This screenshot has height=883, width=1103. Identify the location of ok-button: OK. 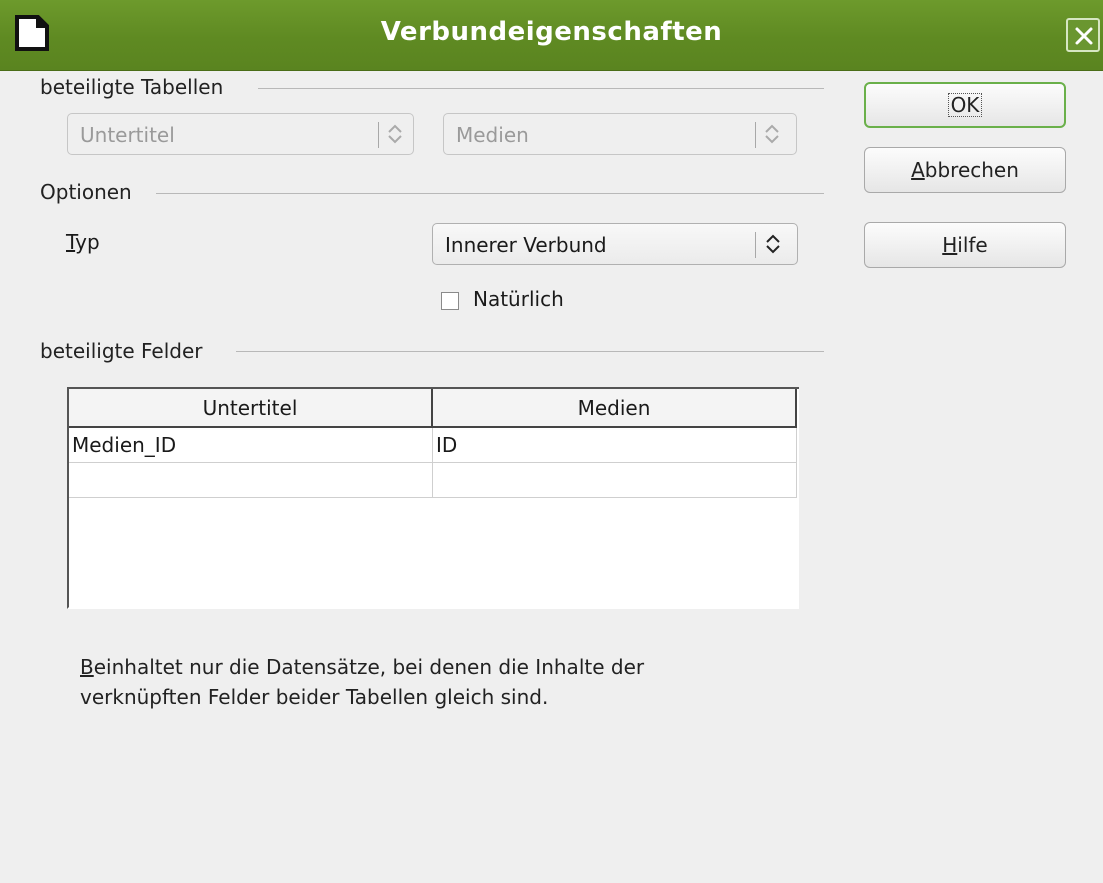
(965, 105).